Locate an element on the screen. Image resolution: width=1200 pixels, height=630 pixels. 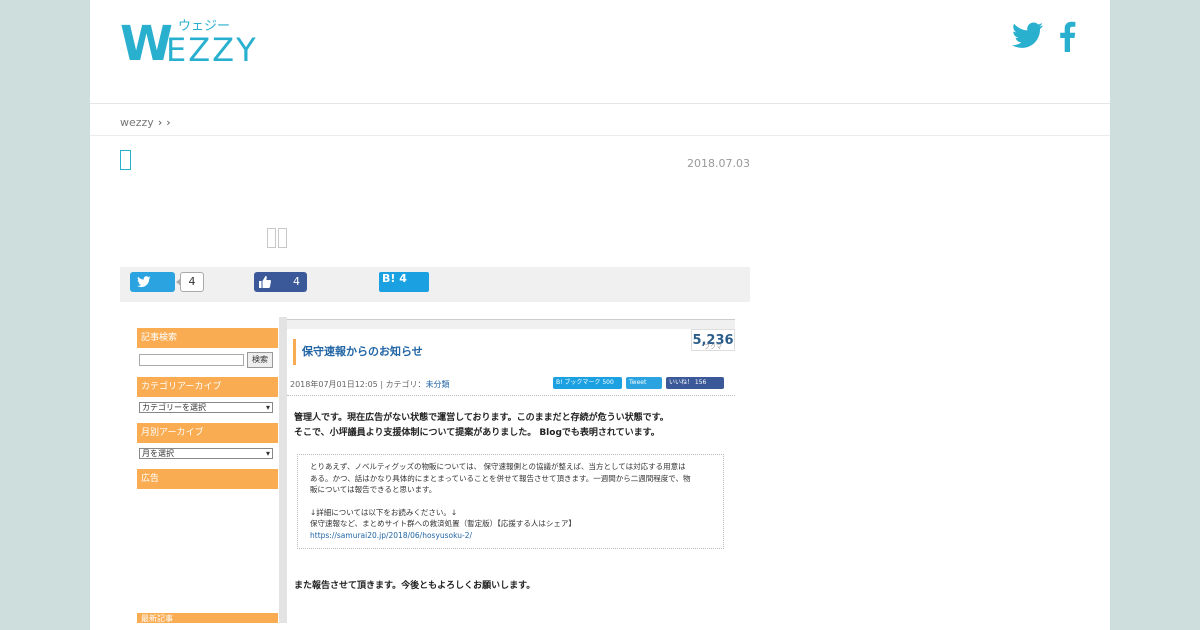
social-links is located at coordinates (1044, 36).